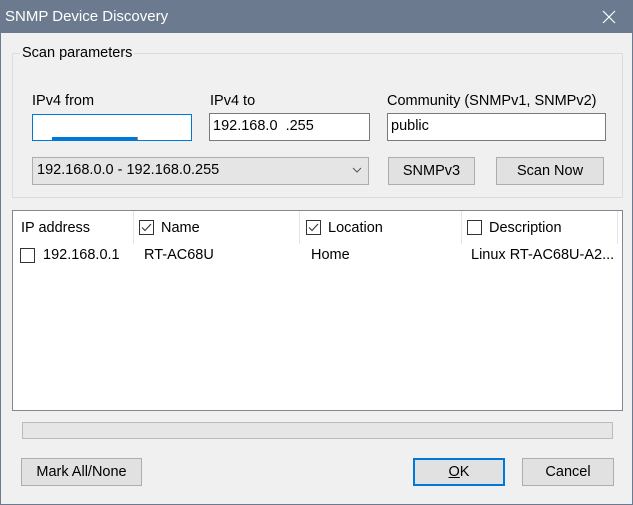 The width and height of the screenshot is (633, 505). What do you see at coordinates (289, 127) in the screenshot?
I see `ipv4-to-input: 192.168.0 .255` at bounding box center [289, 127].